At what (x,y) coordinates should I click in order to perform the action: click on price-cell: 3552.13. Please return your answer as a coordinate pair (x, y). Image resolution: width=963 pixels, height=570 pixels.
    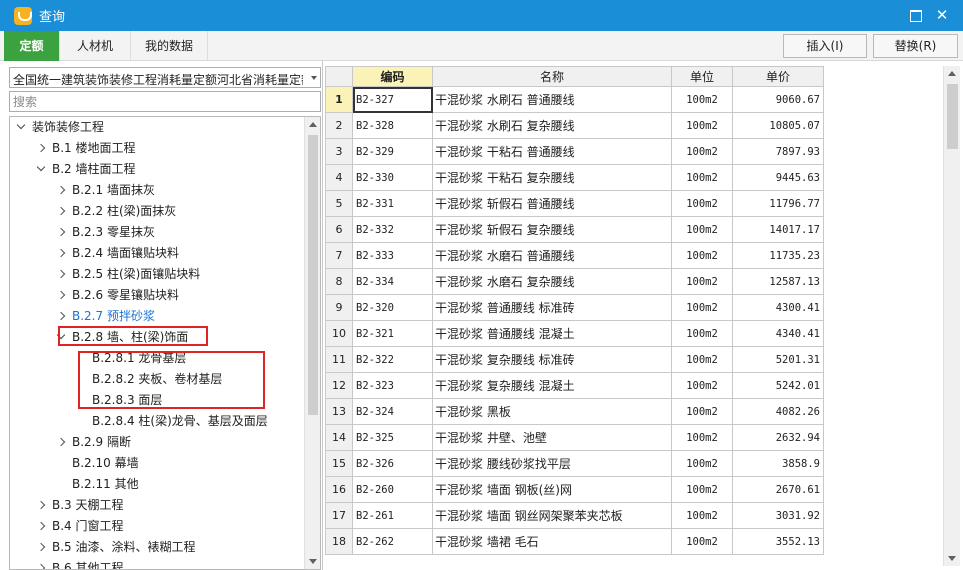
    Looking at the image, I should click on (778, 541).